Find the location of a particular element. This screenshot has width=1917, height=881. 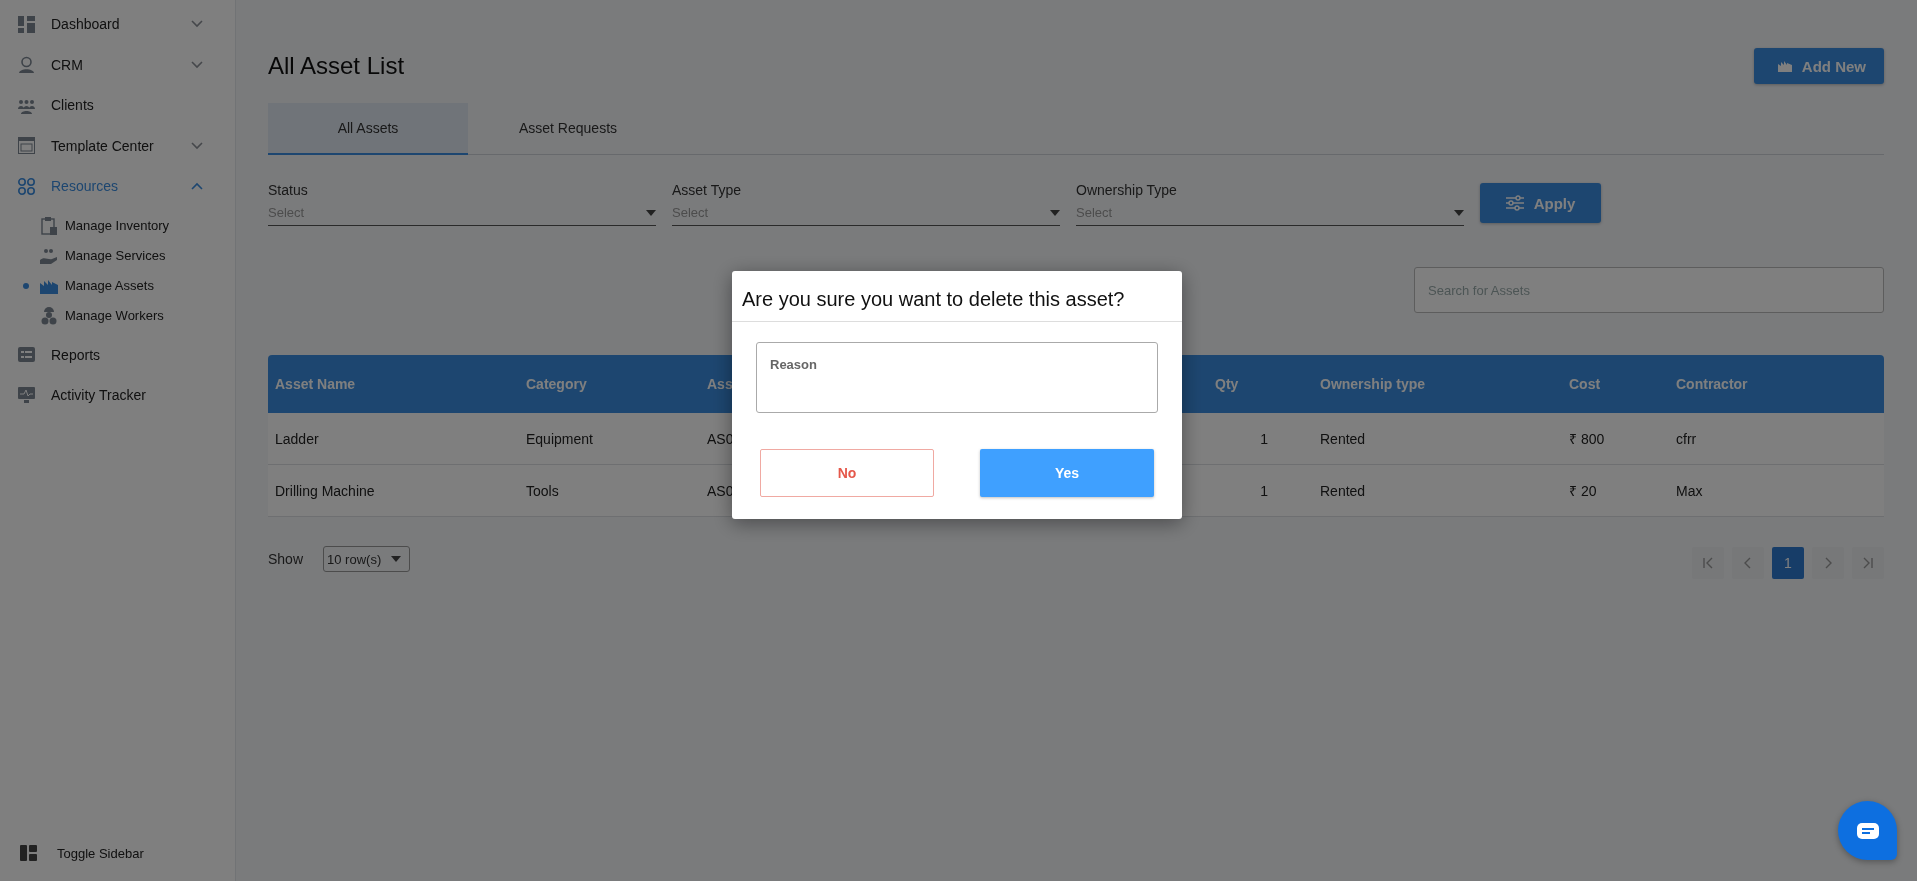

sidebar-subitem: Manage Services is located at coordinates (117, 255).